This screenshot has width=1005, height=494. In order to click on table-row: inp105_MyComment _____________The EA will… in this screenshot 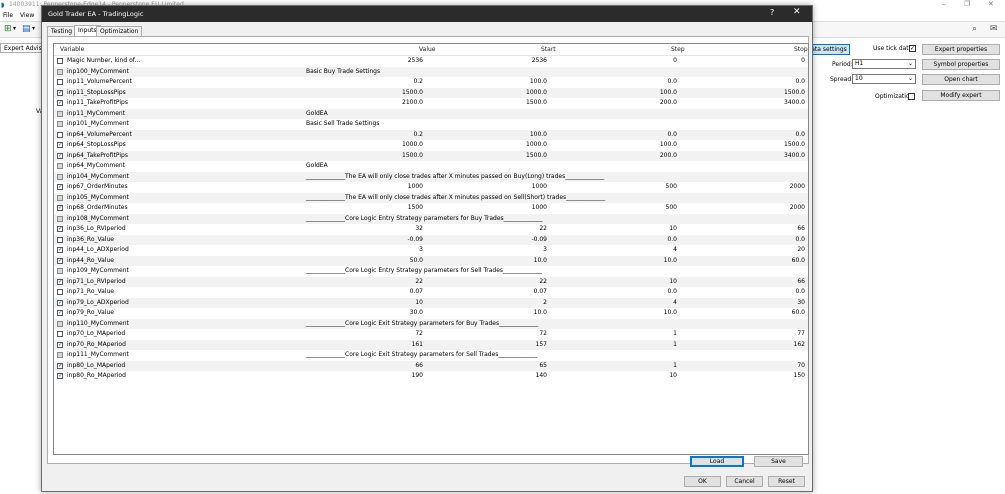, I will do `click(431, 197)`.